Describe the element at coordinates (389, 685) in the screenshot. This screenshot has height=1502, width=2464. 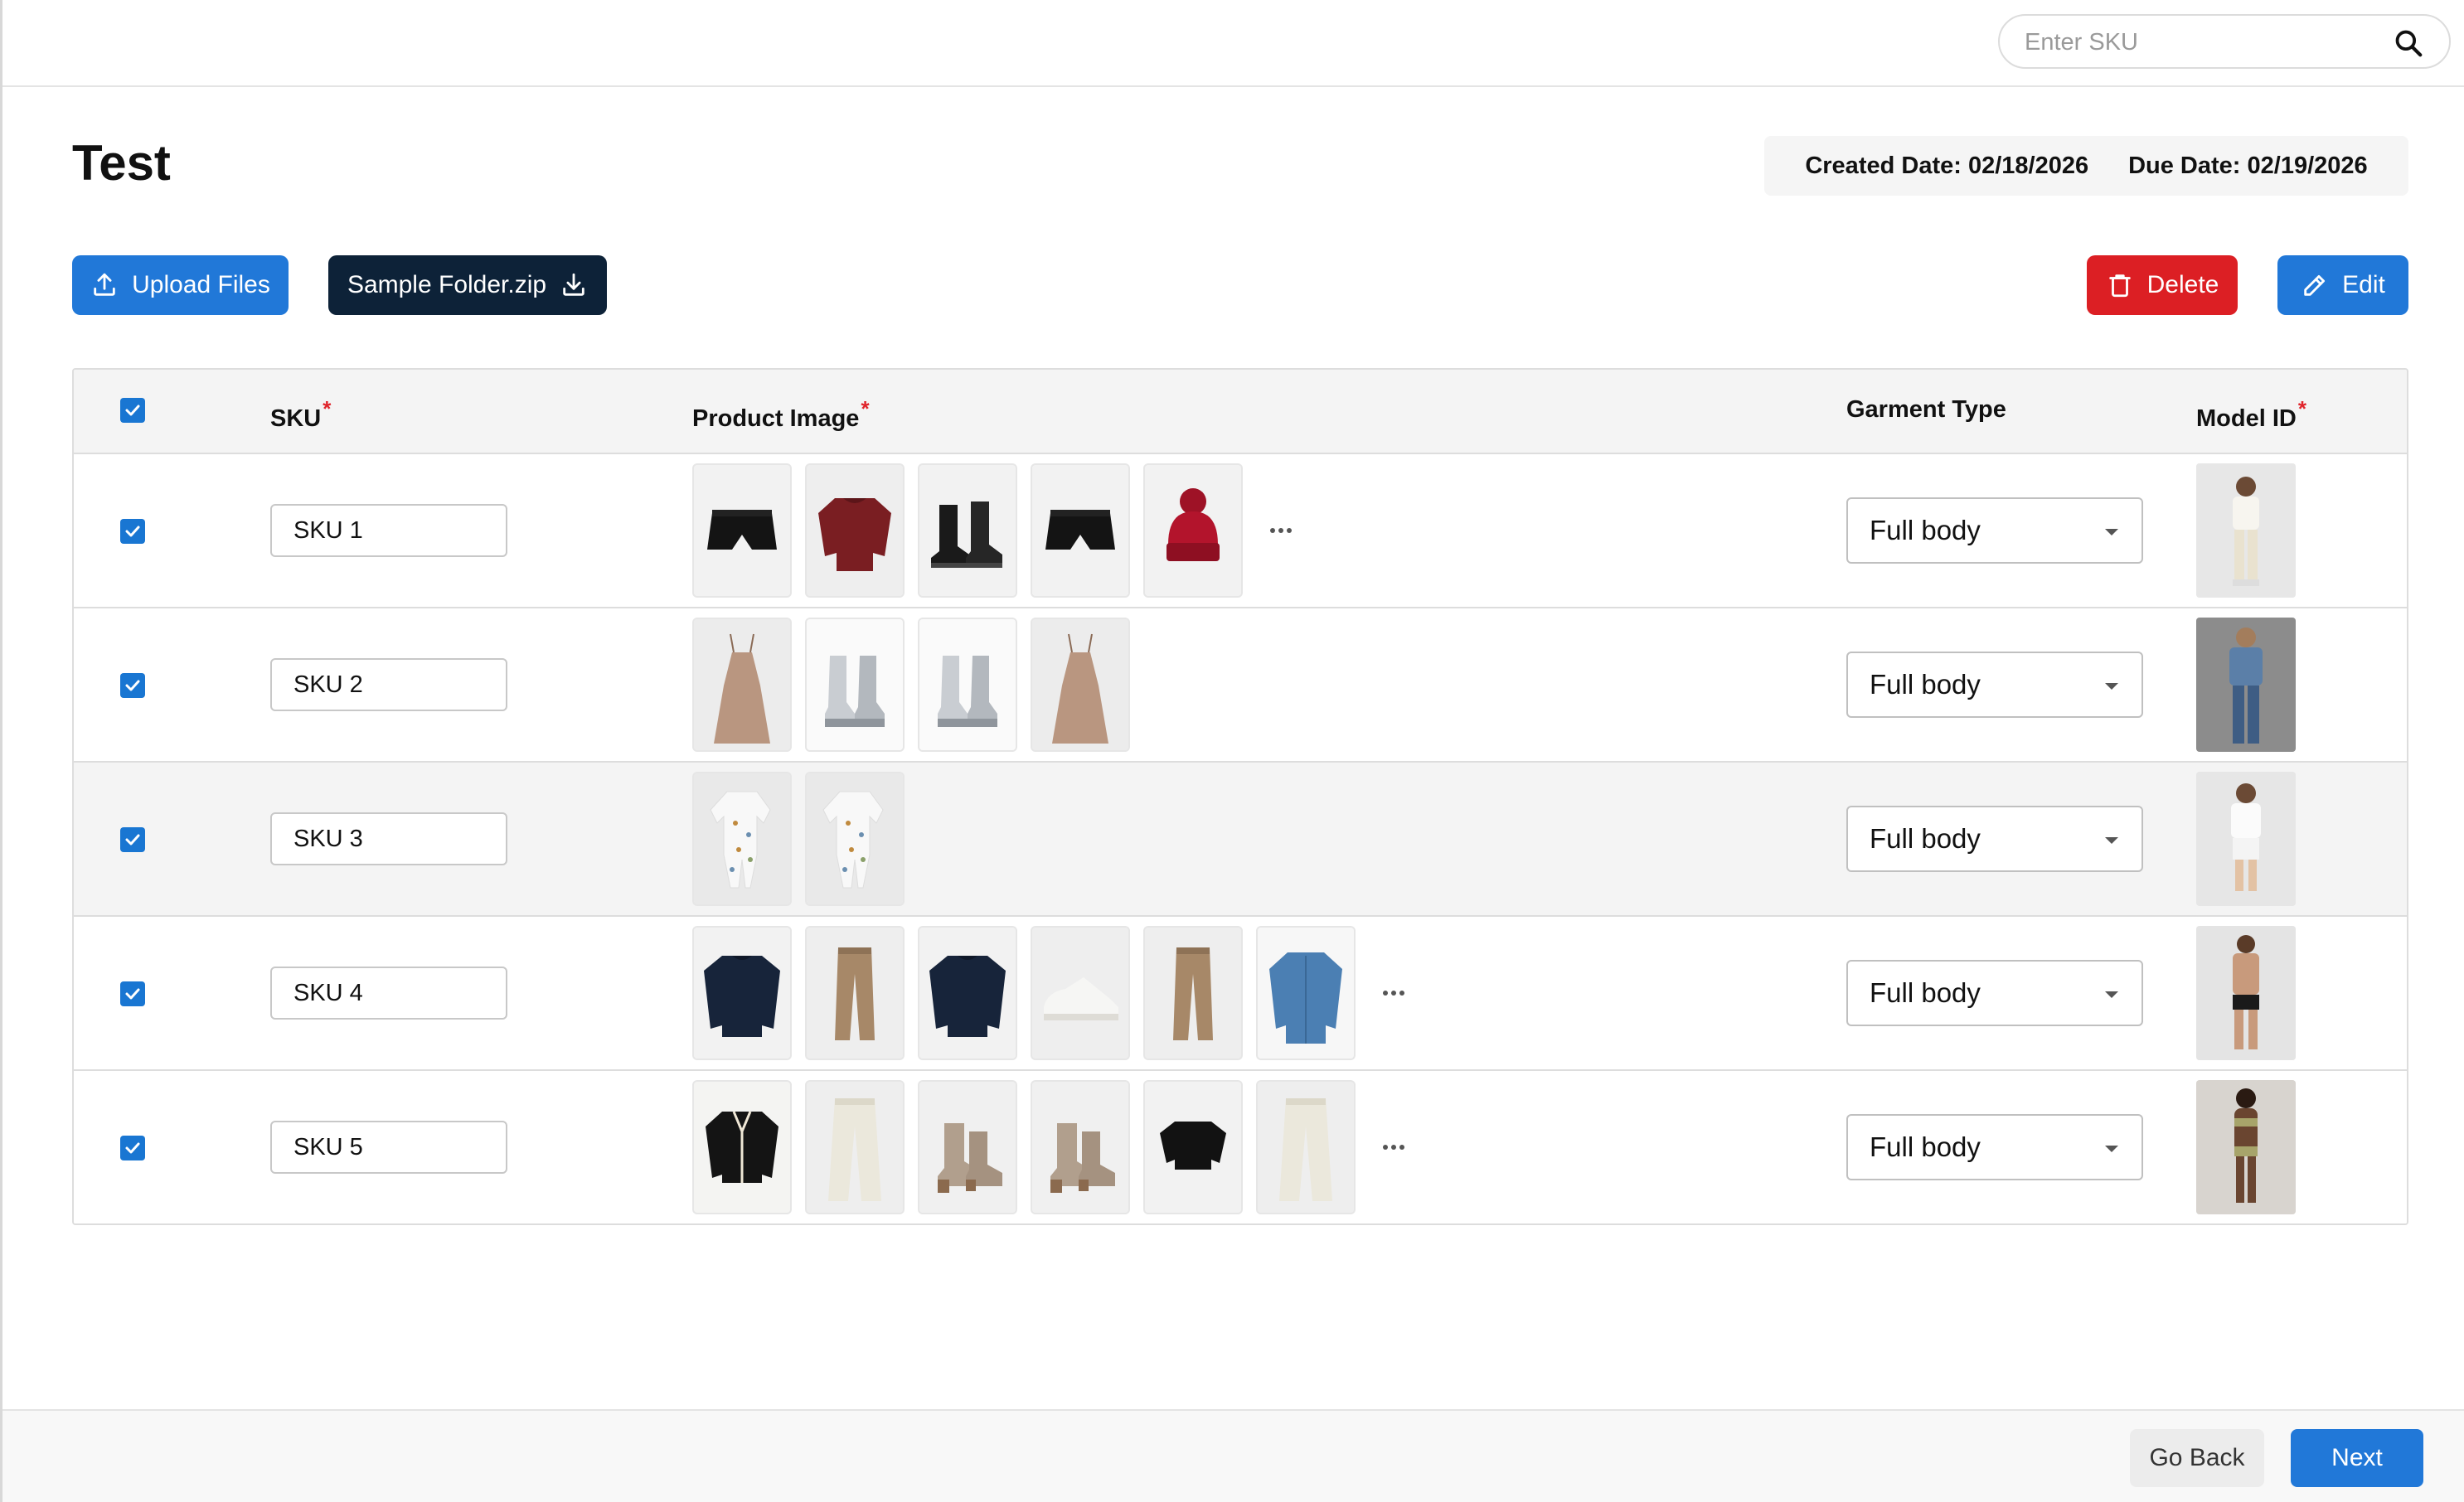
I see `sku-input: SKU 2` at that location.